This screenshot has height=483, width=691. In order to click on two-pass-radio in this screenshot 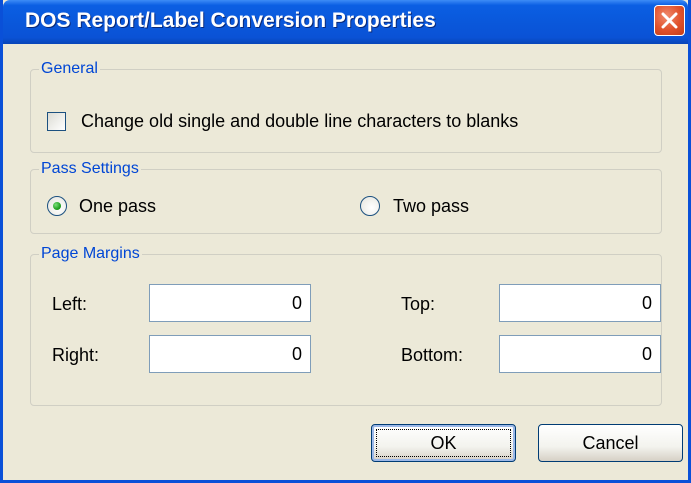, I will do `click(370, 206)`.